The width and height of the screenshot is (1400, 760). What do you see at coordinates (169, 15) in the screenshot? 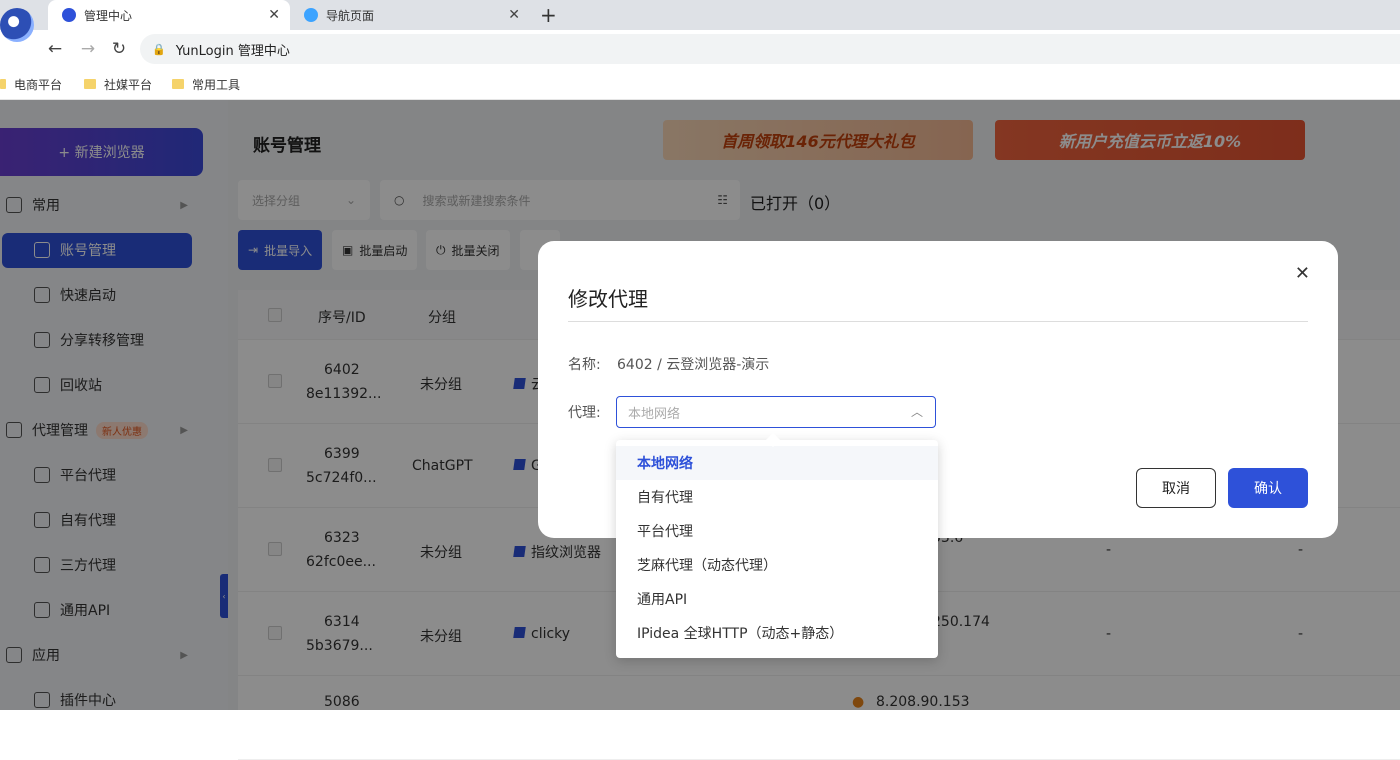
I see `tab-management-center: 管理中心 ✕` at bounding box center [169, 15].